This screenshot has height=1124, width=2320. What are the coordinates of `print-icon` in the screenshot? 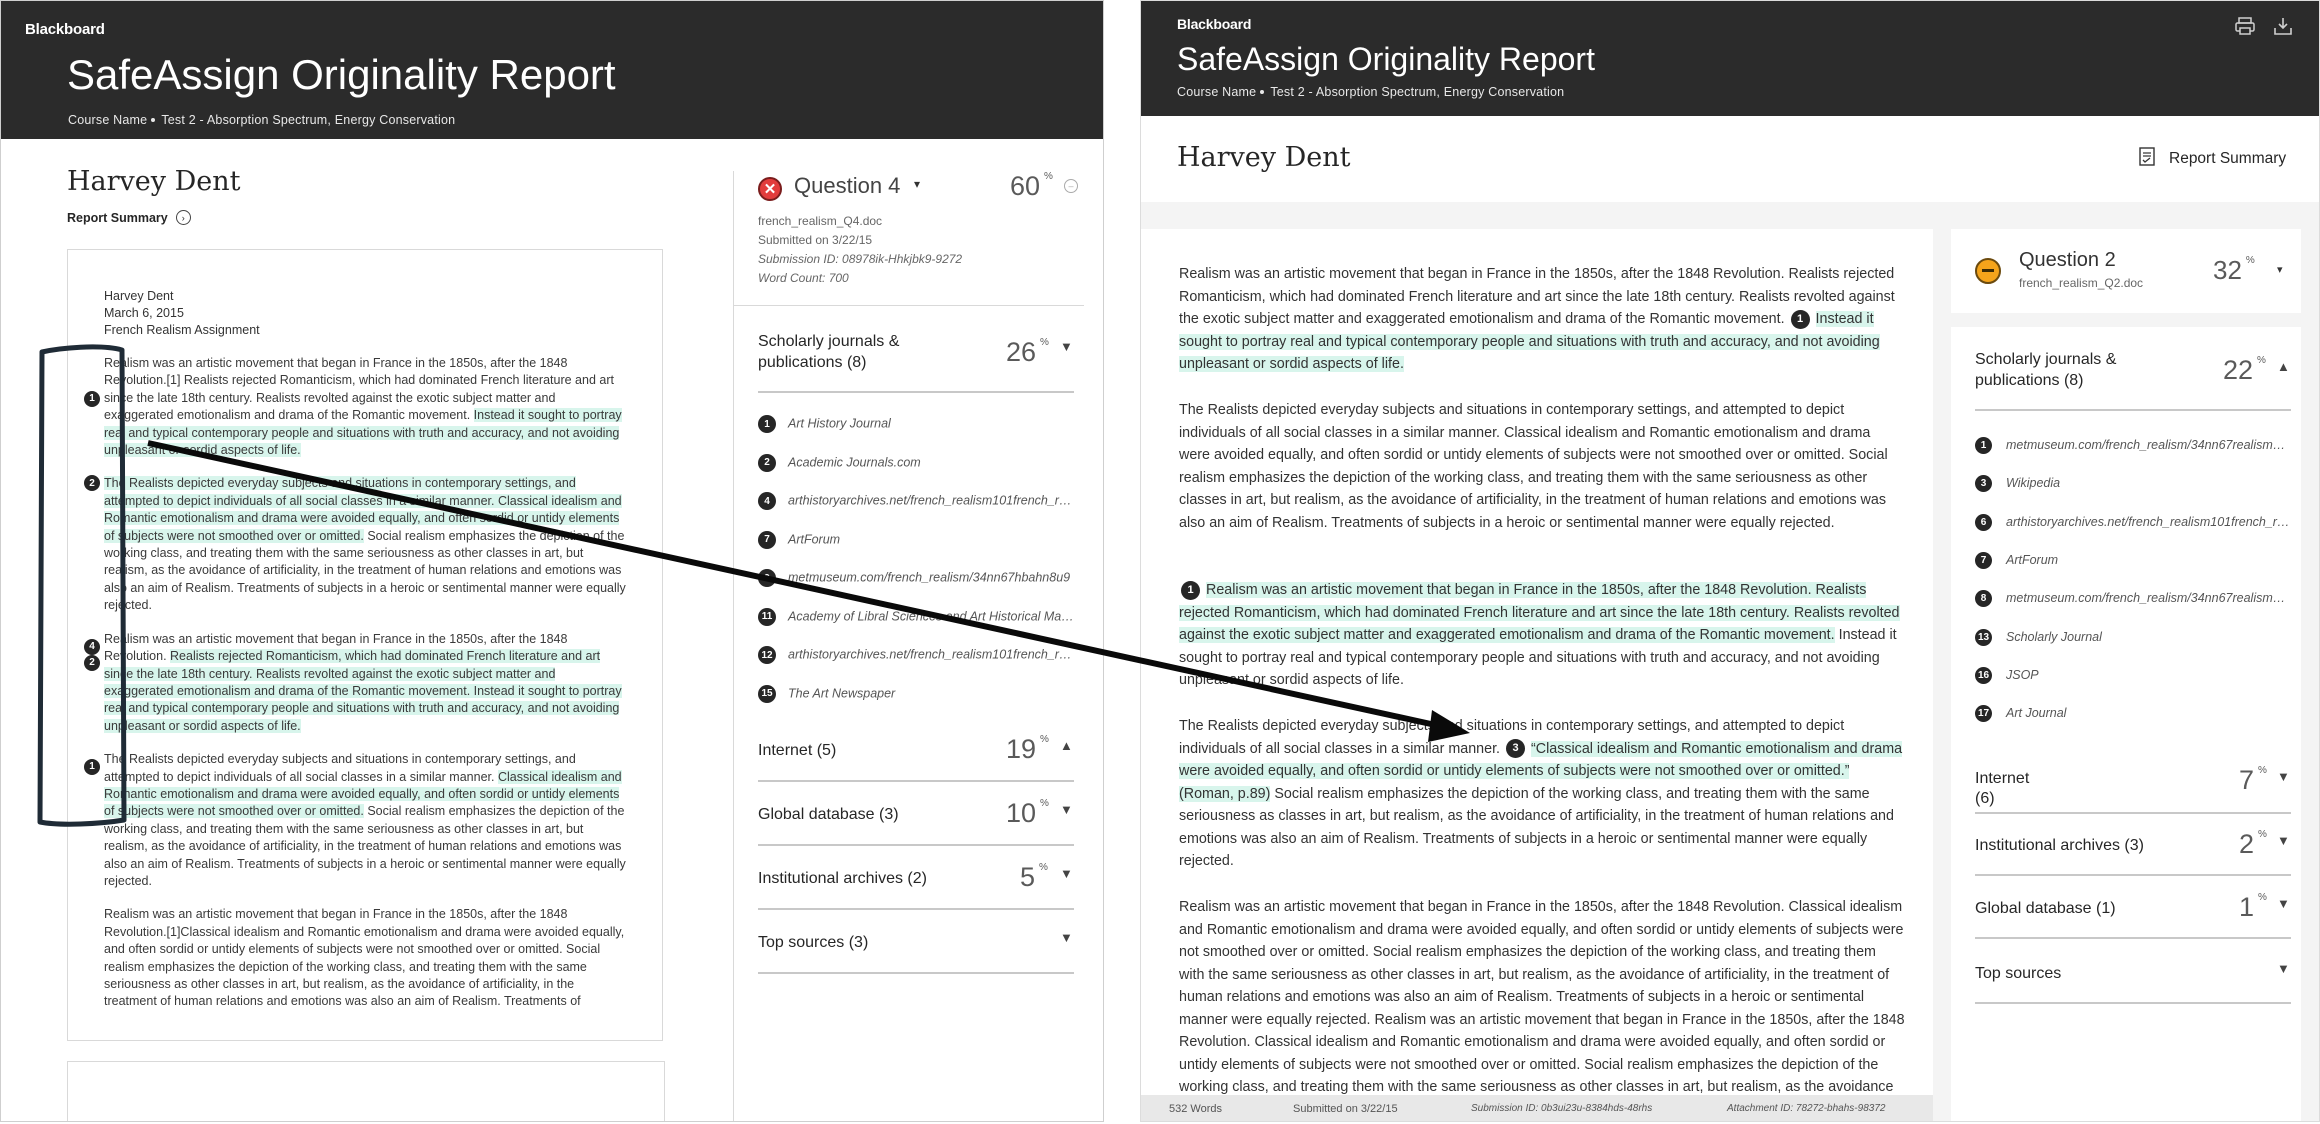 It's located at (2245, 26).